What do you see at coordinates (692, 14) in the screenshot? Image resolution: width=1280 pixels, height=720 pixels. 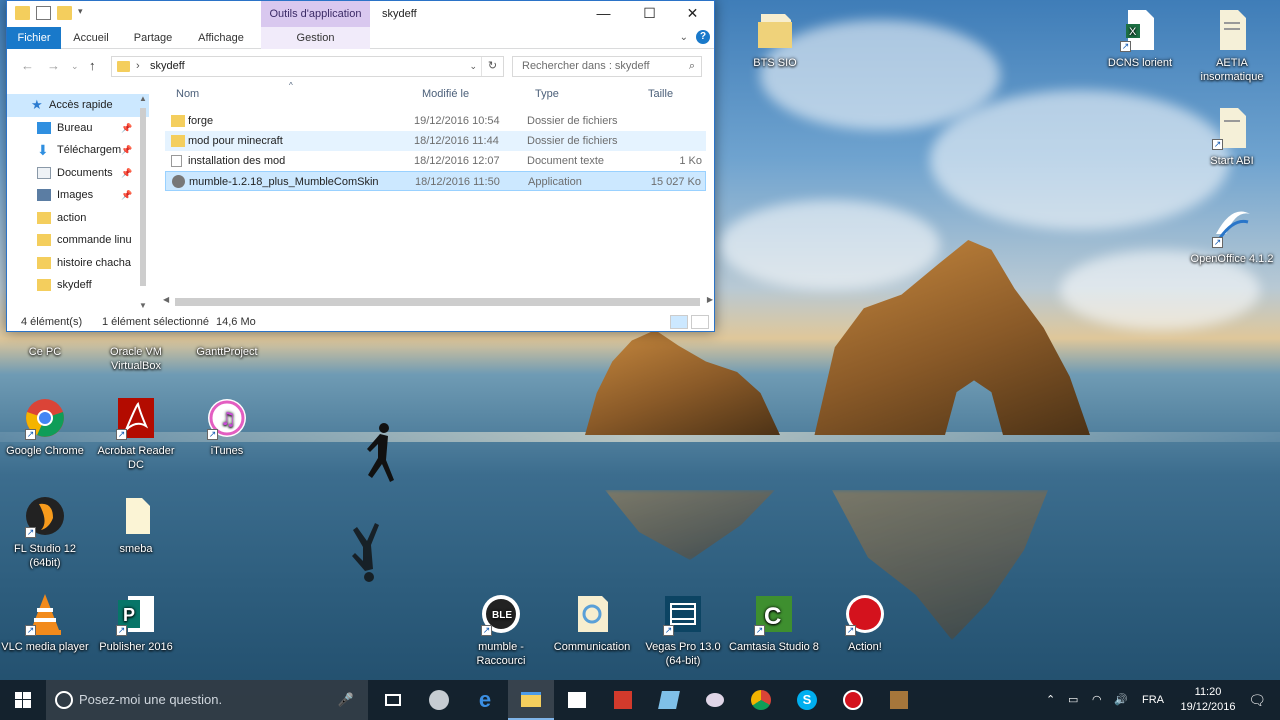 I see `close-button: ✕` at bounding box center [692, 14].